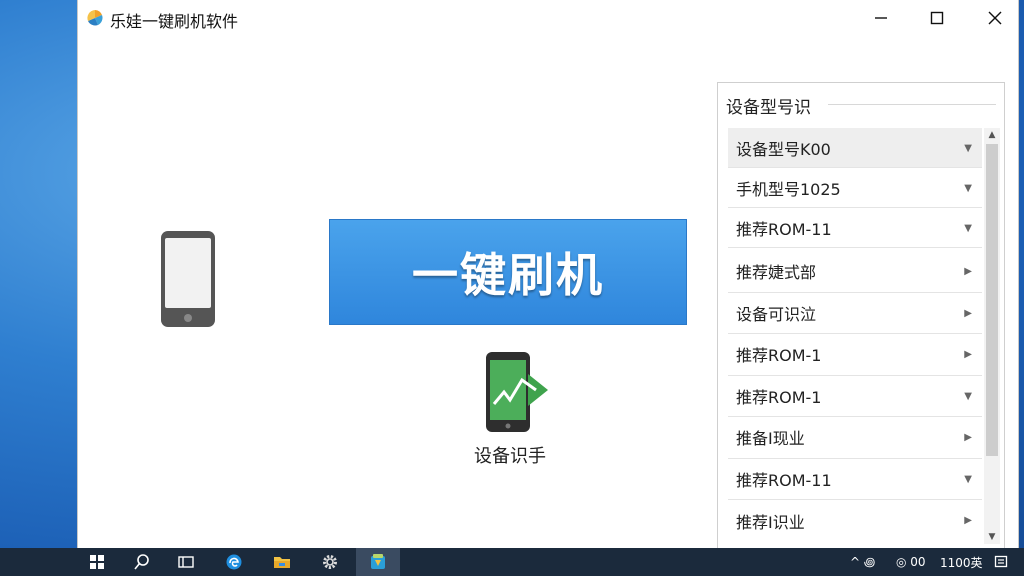  What do you see at coordinates (788, 189) in the screenshot?
I see `list-item-label: 手机型号1025` at bounding box center [788, 189].